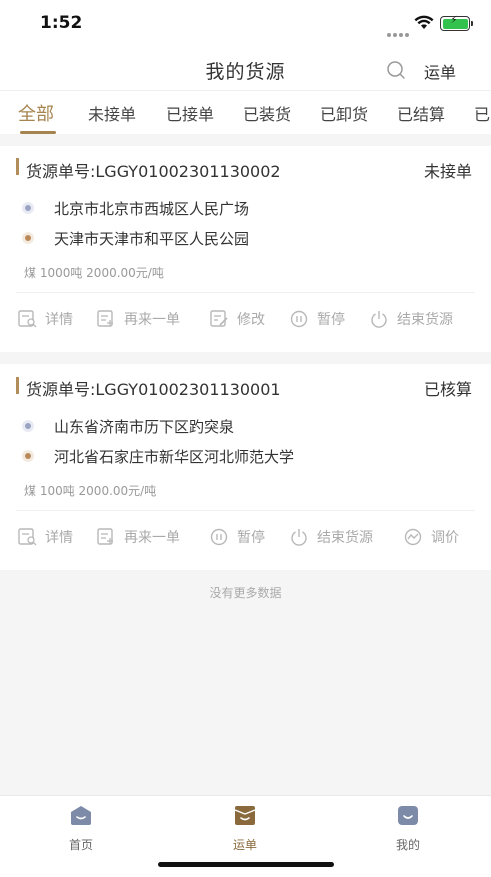  Describe the element at coordinates (245, 815) in the screenshot. I see `waybill-icon` at that location.